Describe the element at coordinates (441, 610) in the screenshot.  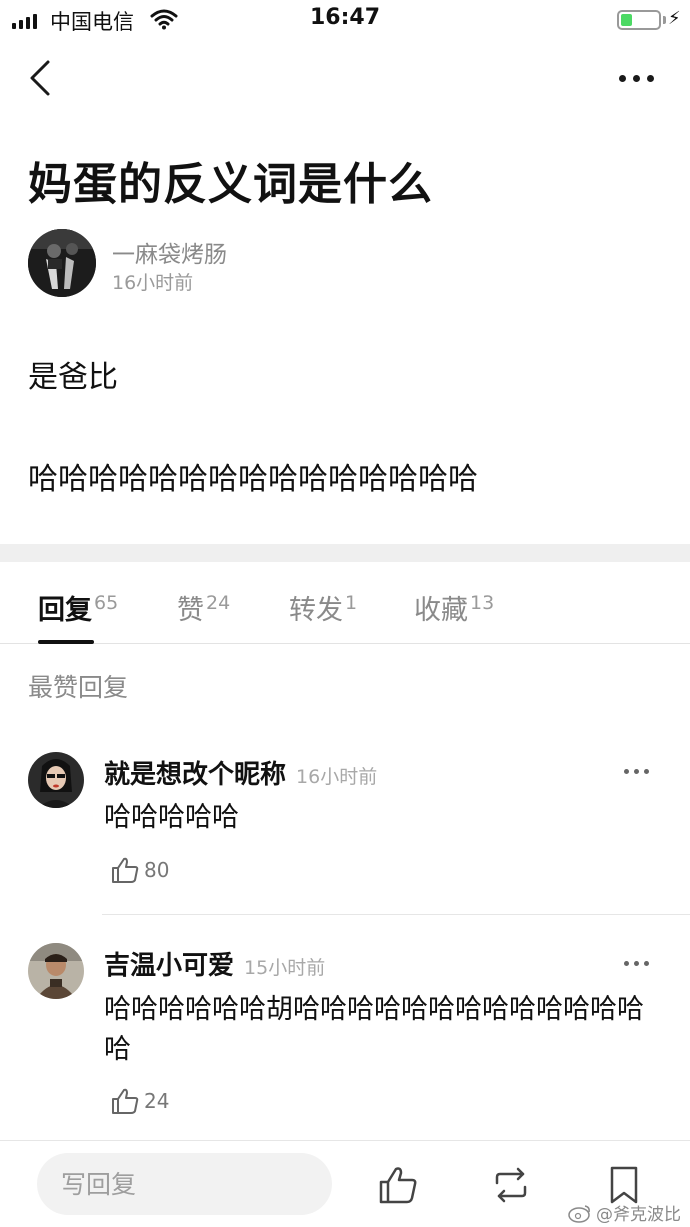
I see `tab-label: 收藏` at that location.